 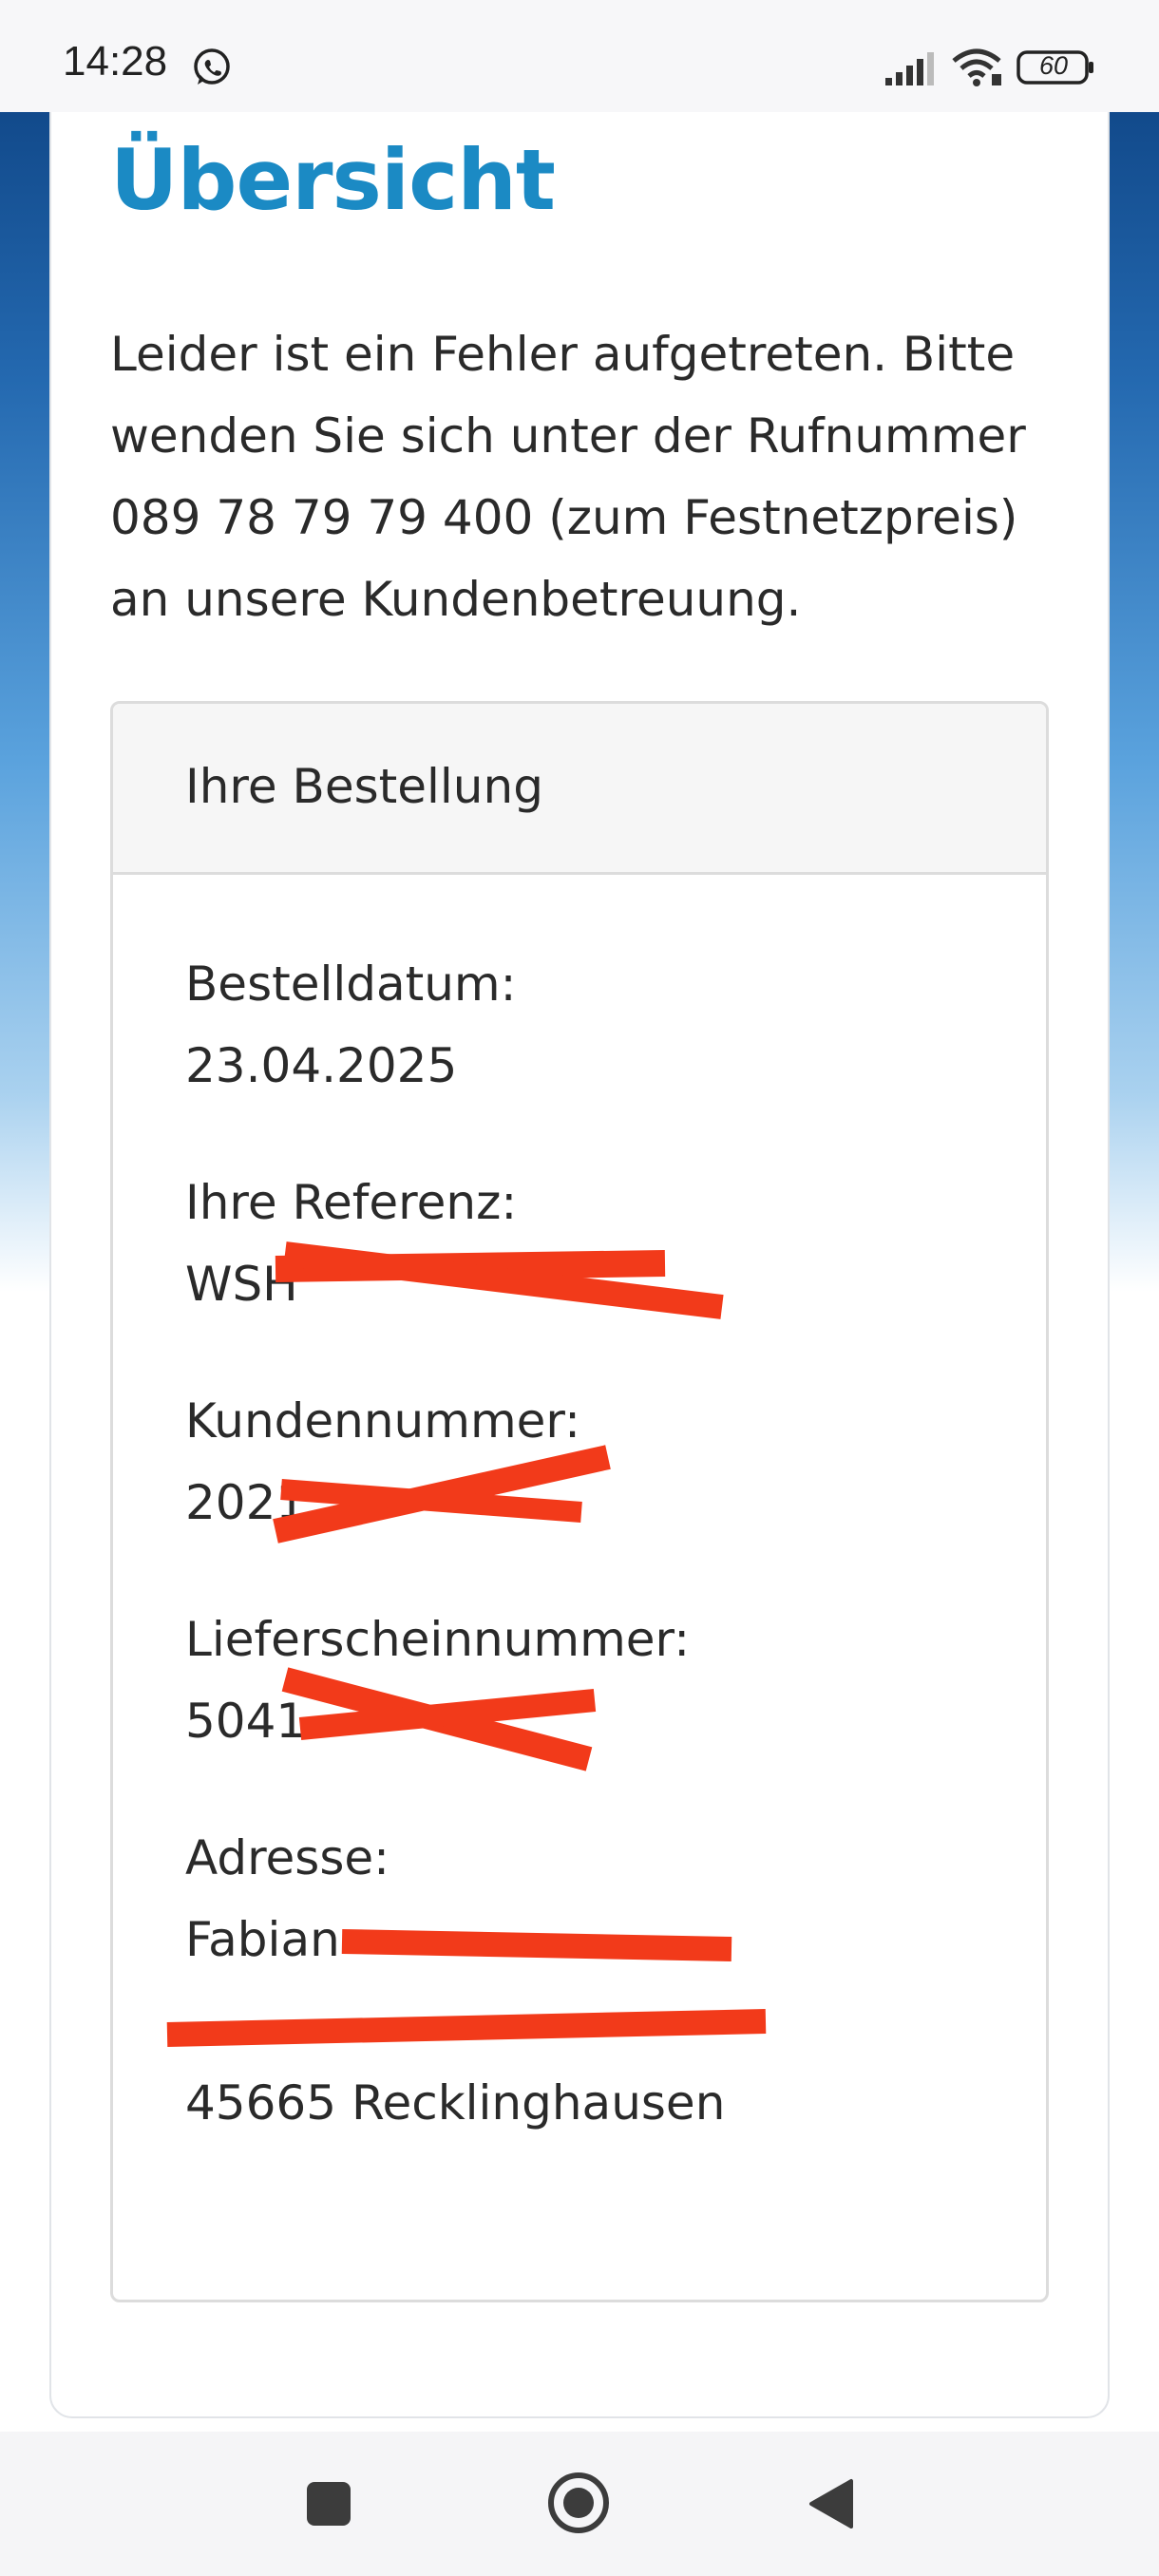 I want to click on status-time: 14:28, so click(x=115, y=61).